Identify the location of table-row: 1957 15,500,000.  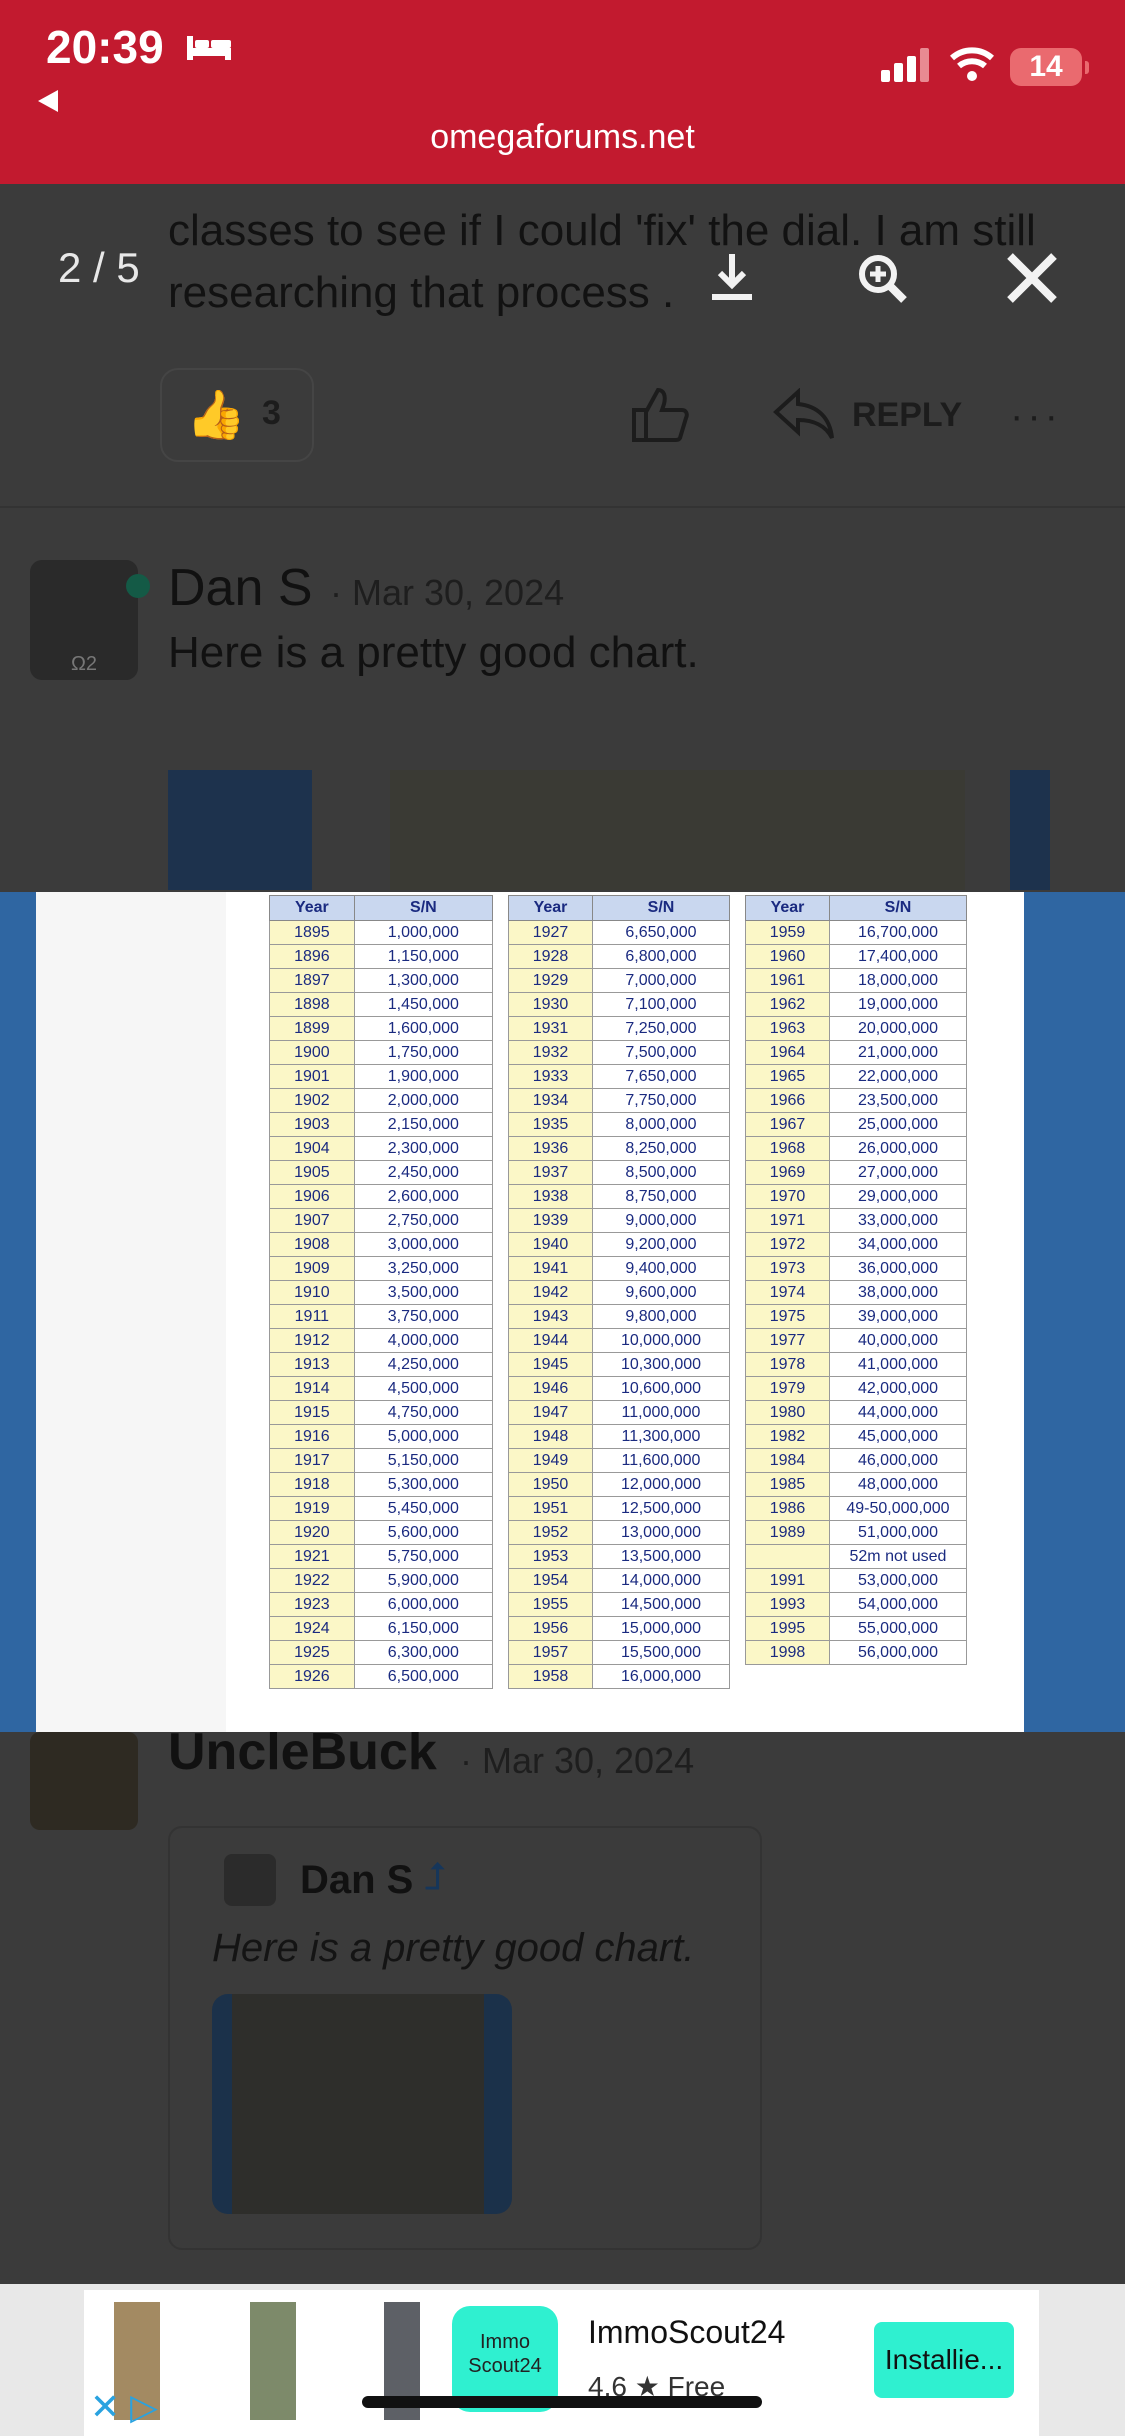
(619, 1652).